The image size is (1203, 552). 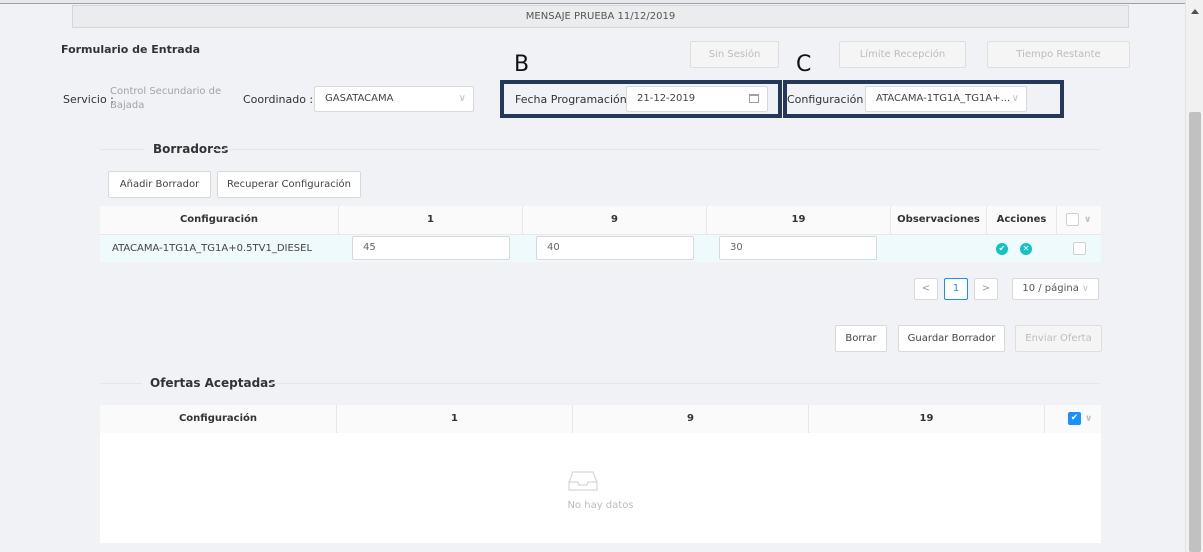 What do you see at coordinates (1195, 332) in the screenshot?
I see `scroll-thumb` at bounding box center [1195, 332].